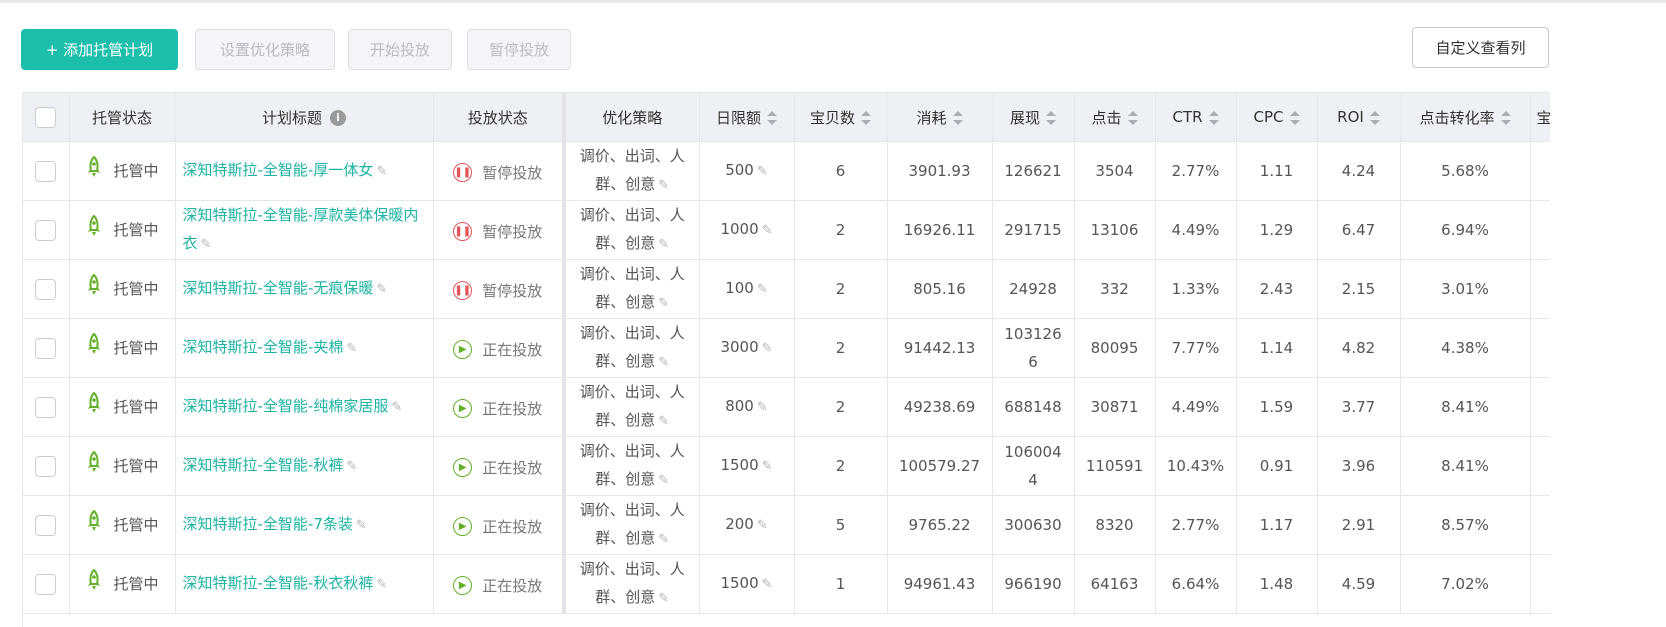 The image size is (1666, 627). What do you see at coordinates (940, 407) in the screenshot?
I see `cell-cost: 49238.69` at bounding box center [940, 407].